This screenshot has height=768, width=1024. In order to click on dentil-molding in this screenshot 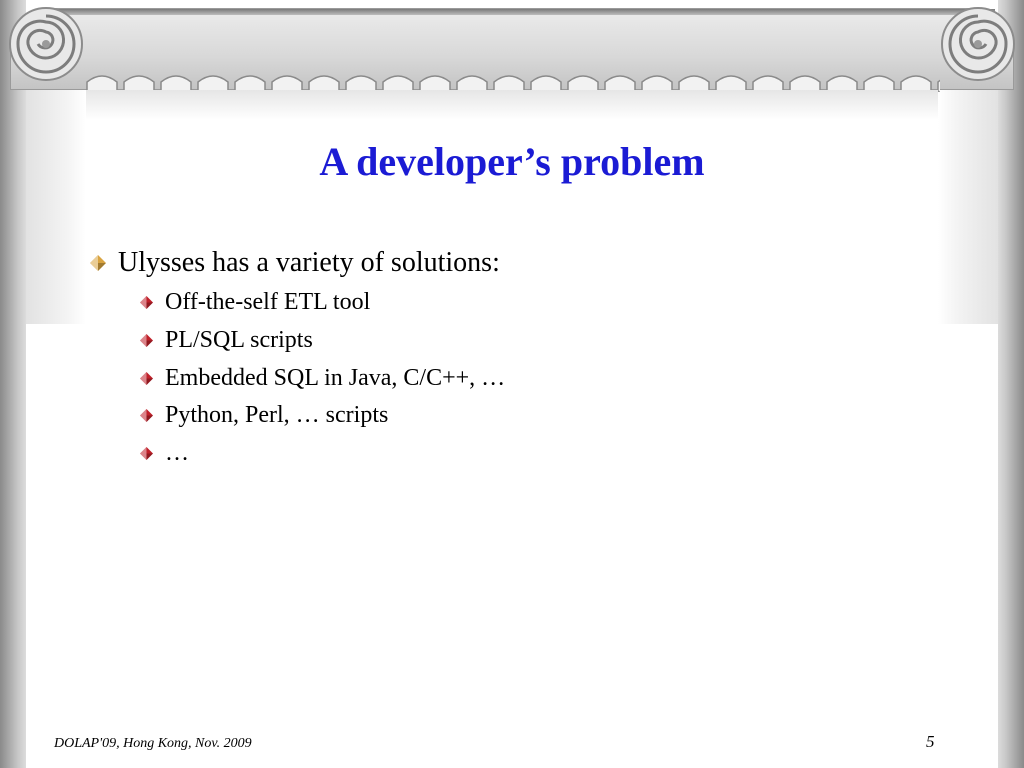, I will do `click(513, 83)`.